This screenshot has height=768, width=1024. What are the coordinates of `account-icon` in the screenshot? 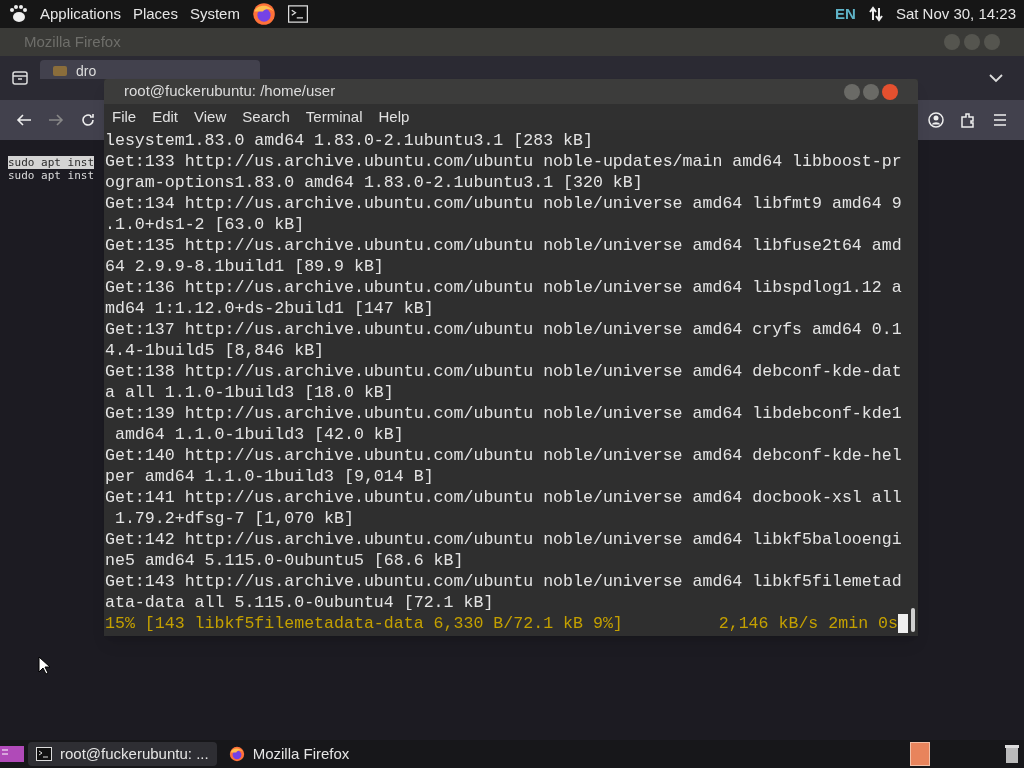 It's located at (936, 120).